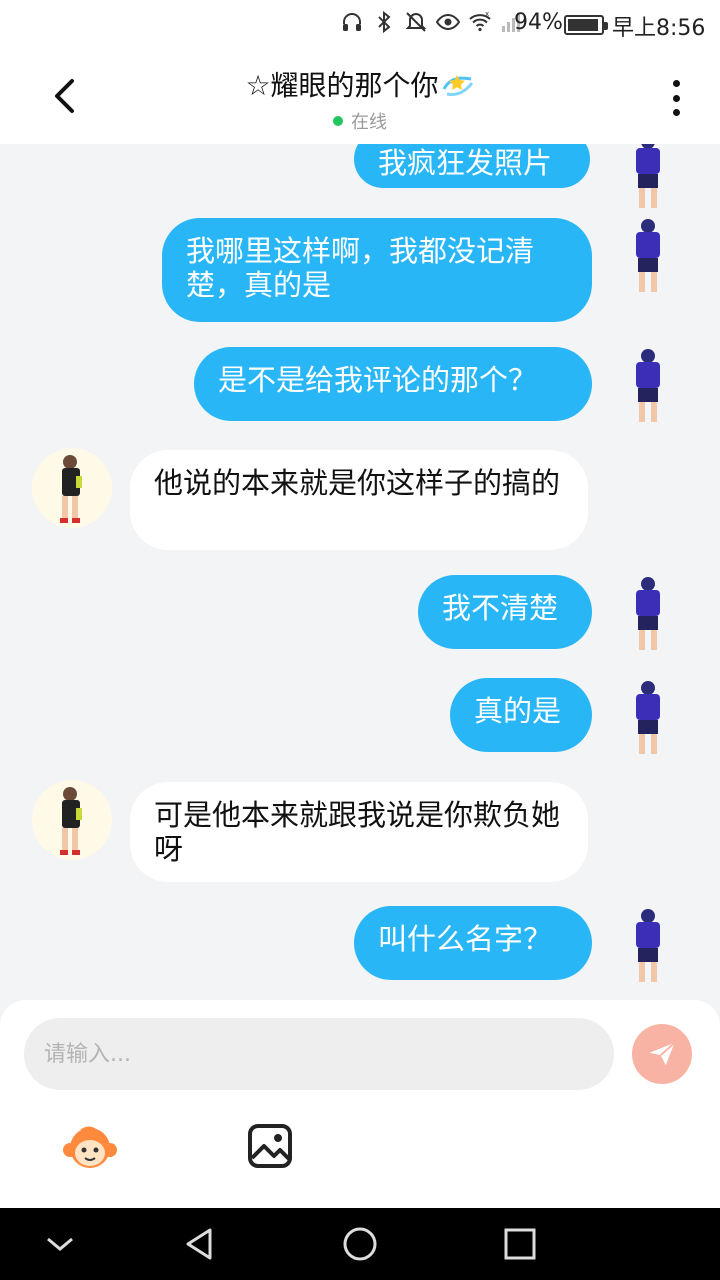  I want to click on back-button, so click(64, 96).